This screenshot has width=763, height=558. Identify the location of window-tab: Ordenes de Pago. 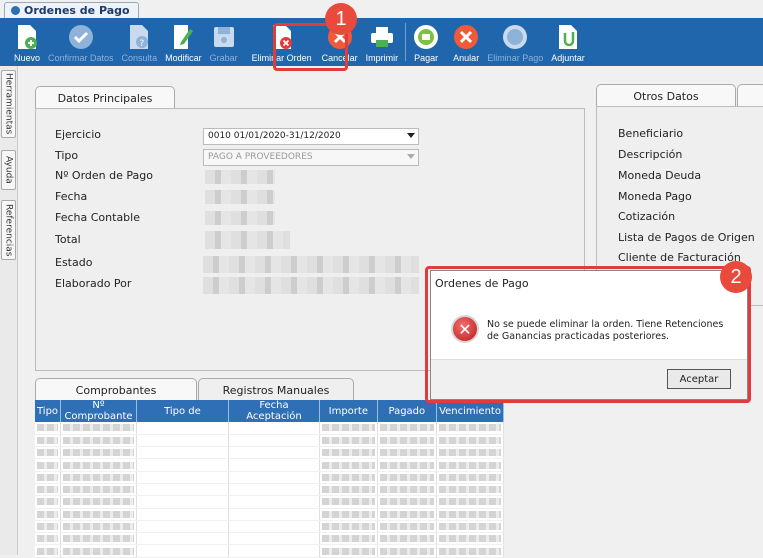
(71, 10).